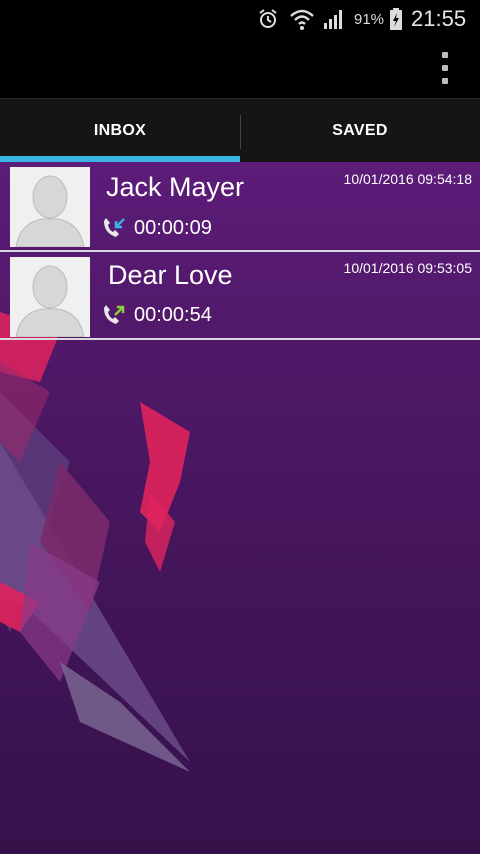  Describe the element at coordinates (240, 68) in the screenshot. I see `action-bar` at that location.